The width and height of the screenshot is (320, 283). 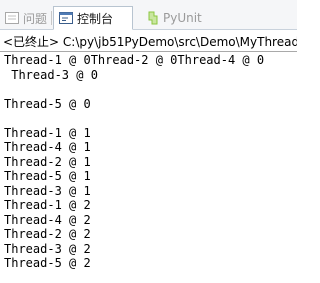 I want to click on tab-console: 控制台, so click(x=93, y=18).